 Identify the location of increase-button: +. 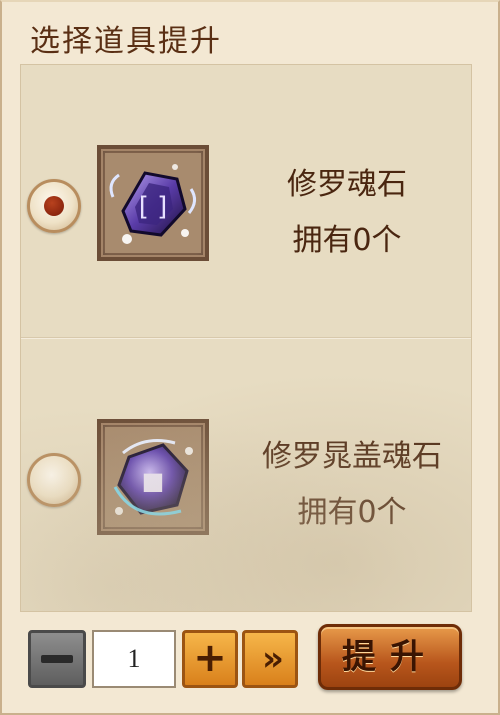
(210, 659).